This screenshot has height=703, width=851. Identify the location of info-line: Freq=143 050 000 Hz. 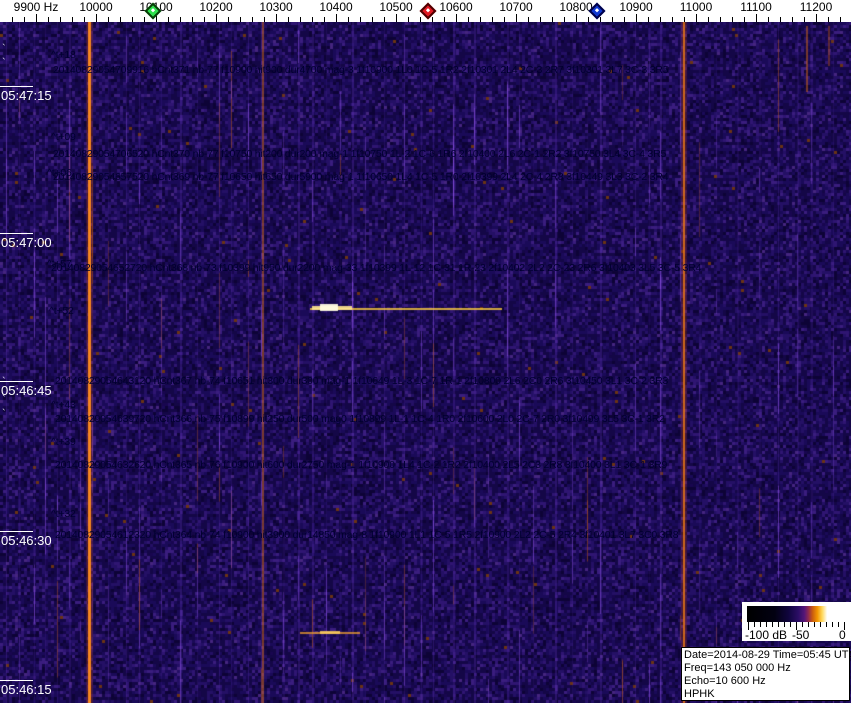
(737, 668).